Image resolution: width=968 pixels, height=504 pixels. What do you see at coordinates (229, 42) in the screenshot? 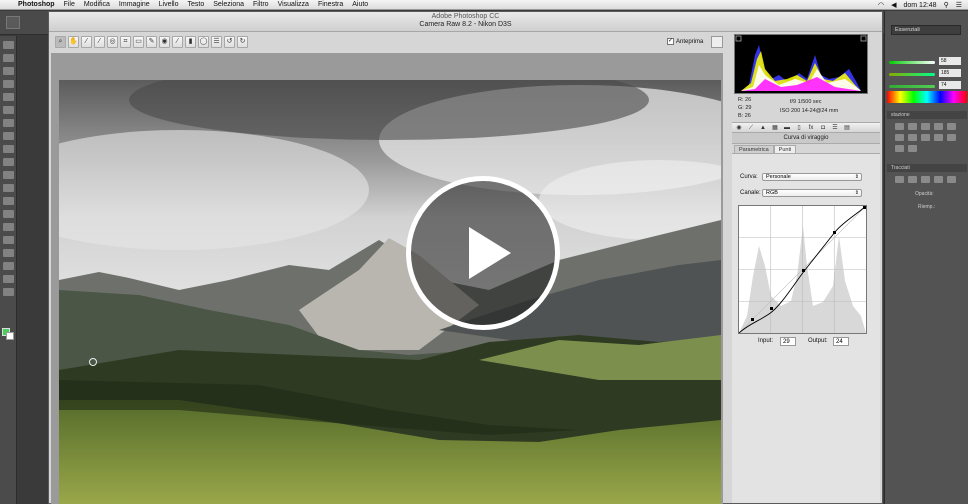
I see `rotate-left-icon: ↺` at bounding box center [229, 42].